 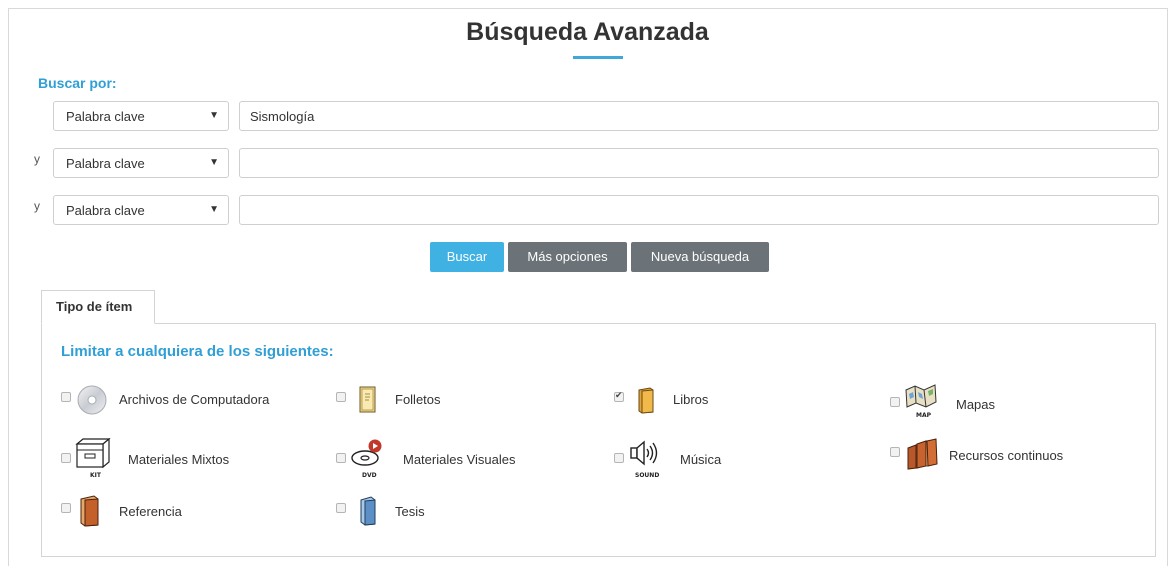 I want to click on book-icon, so click(x=646, y=400).